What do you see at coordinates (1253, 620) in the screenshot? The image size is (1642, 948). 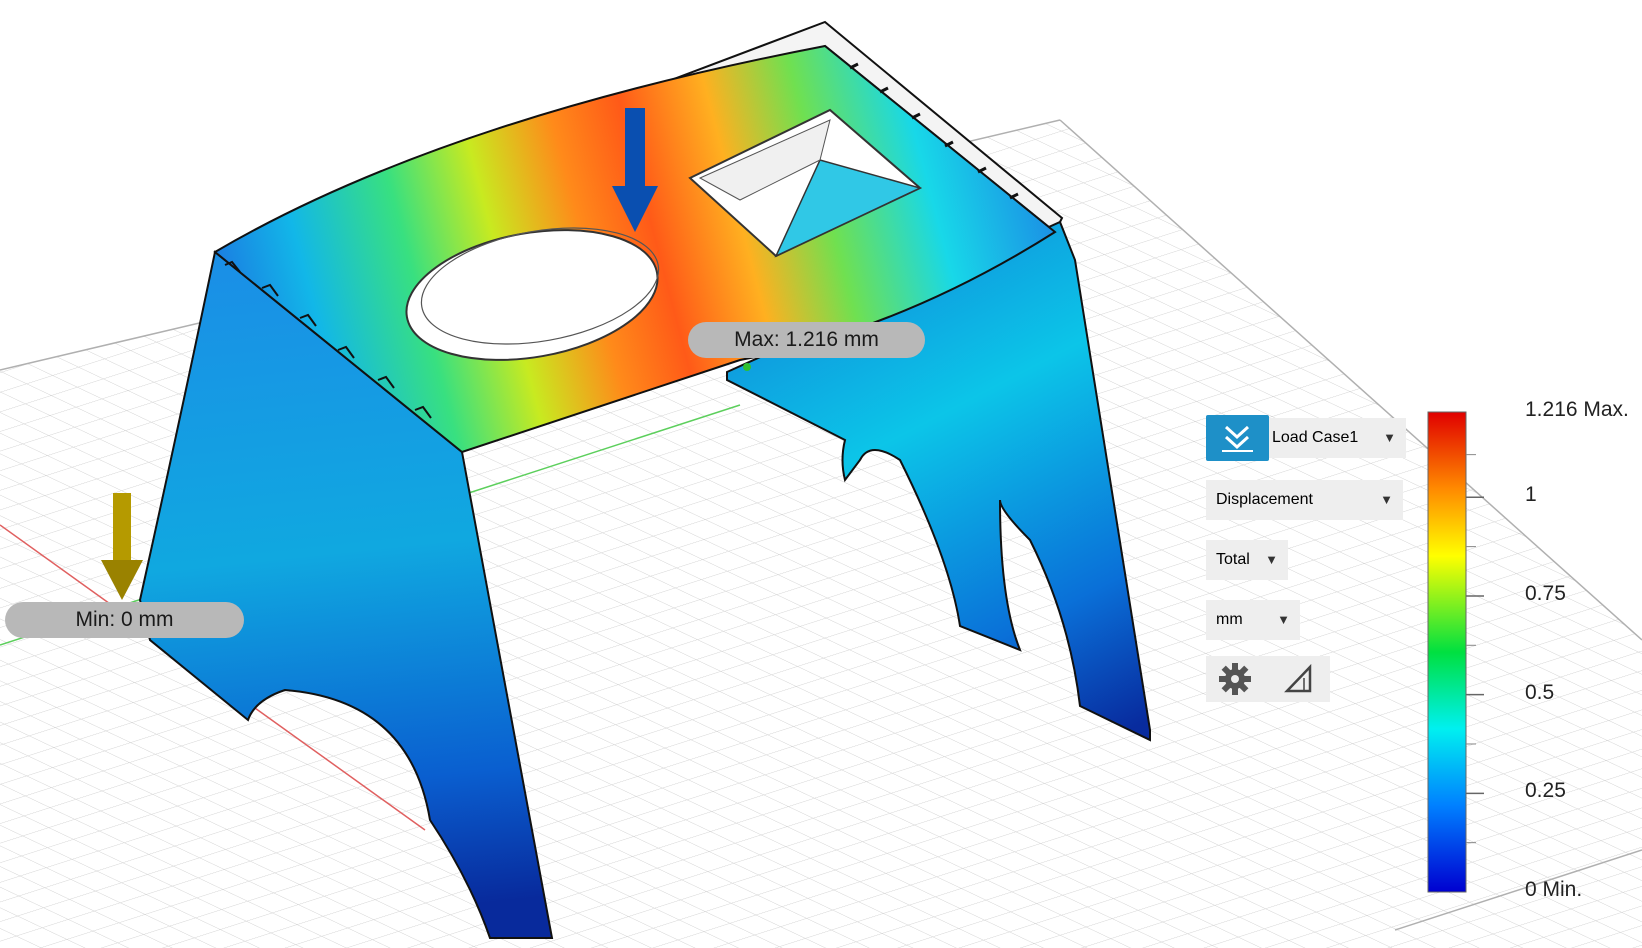 I see `unit-dropdown: mm ▼` at bounding box center [1253, 620].